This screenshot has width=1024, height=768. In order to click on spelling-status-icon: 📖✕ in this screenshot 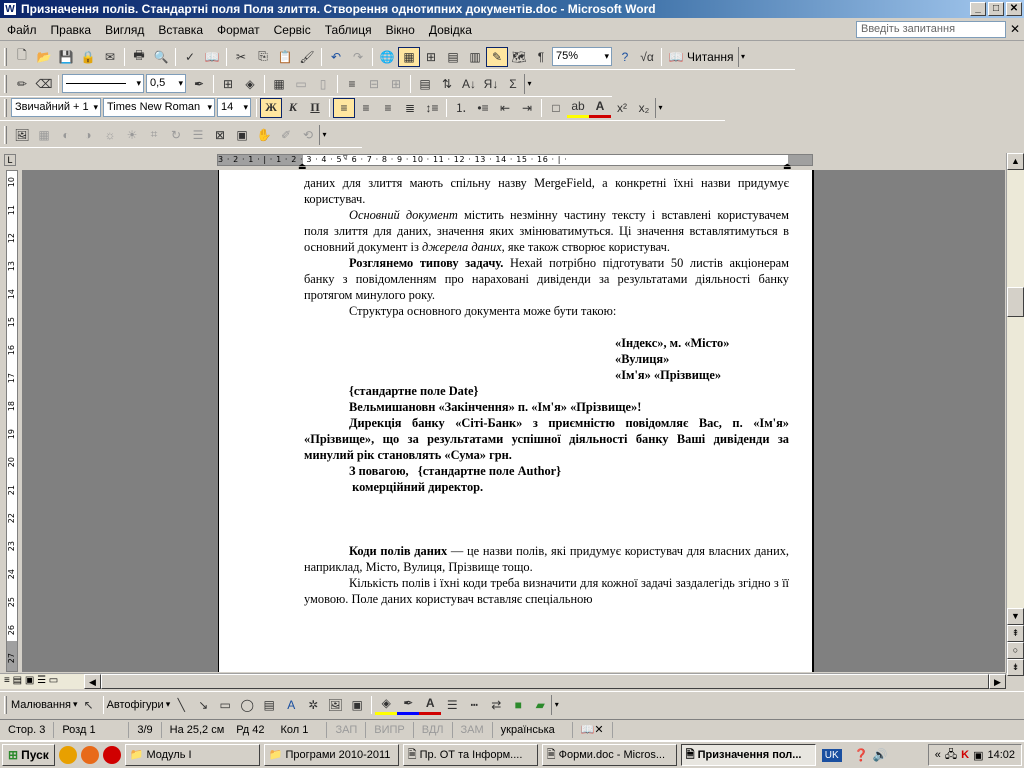, I will do `click(593, 729)`.